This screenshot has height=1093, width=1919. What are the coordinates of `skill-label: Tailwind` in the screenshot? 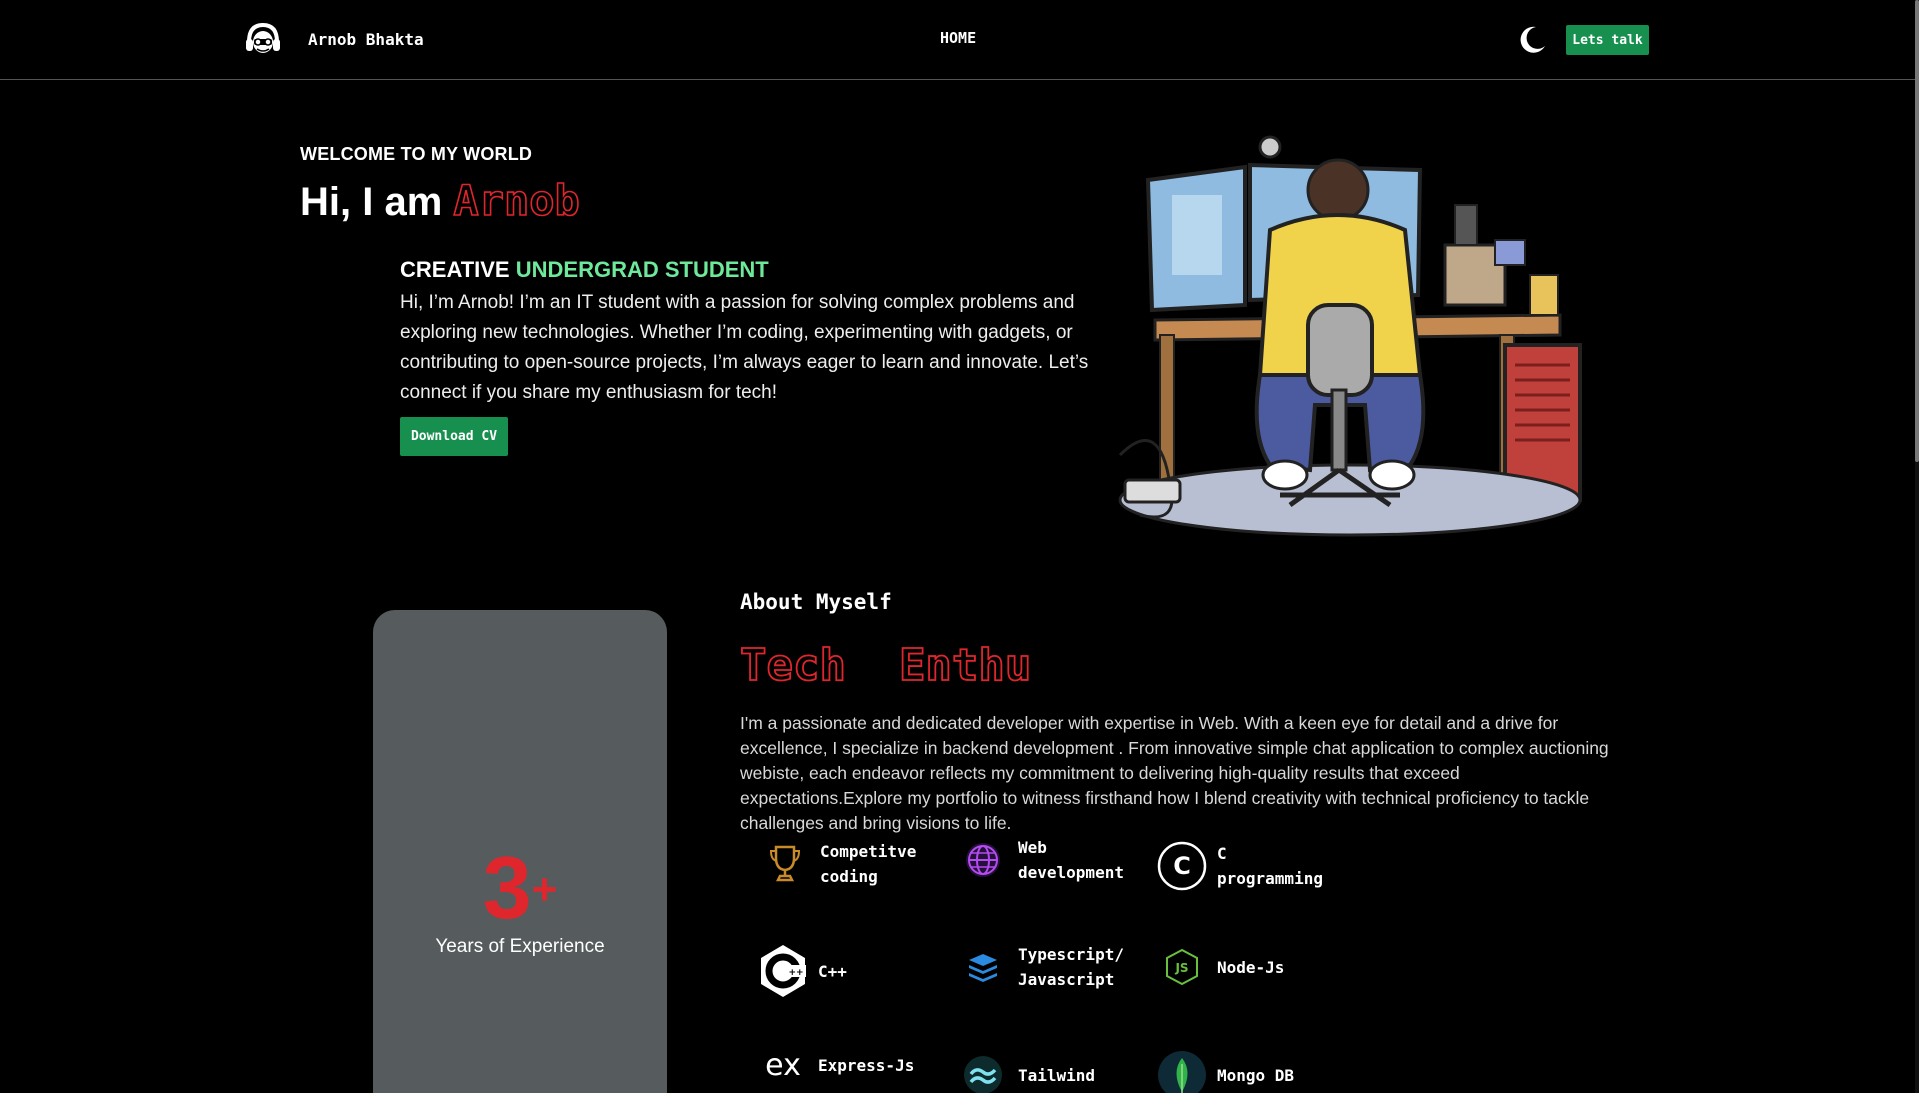 It's located at (1057, 1075).